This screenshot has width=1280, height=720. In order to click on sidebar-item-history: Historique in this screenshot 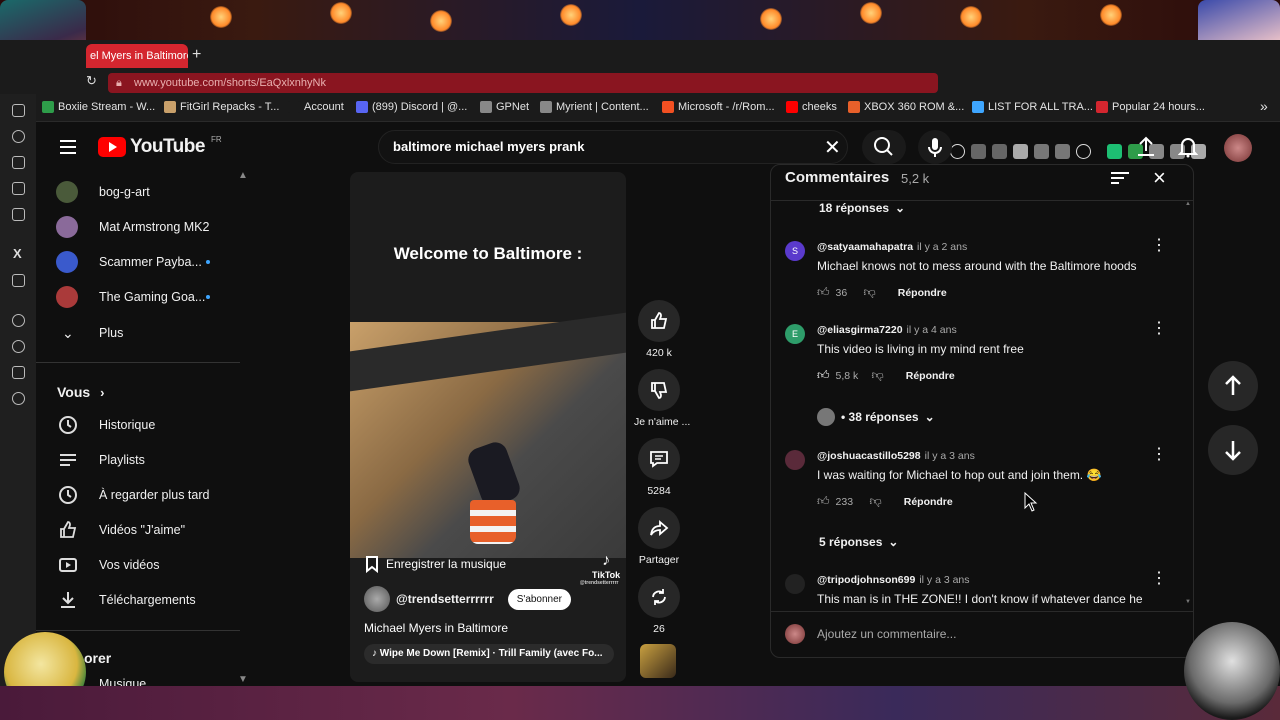, I will do `click(138, 425)`.